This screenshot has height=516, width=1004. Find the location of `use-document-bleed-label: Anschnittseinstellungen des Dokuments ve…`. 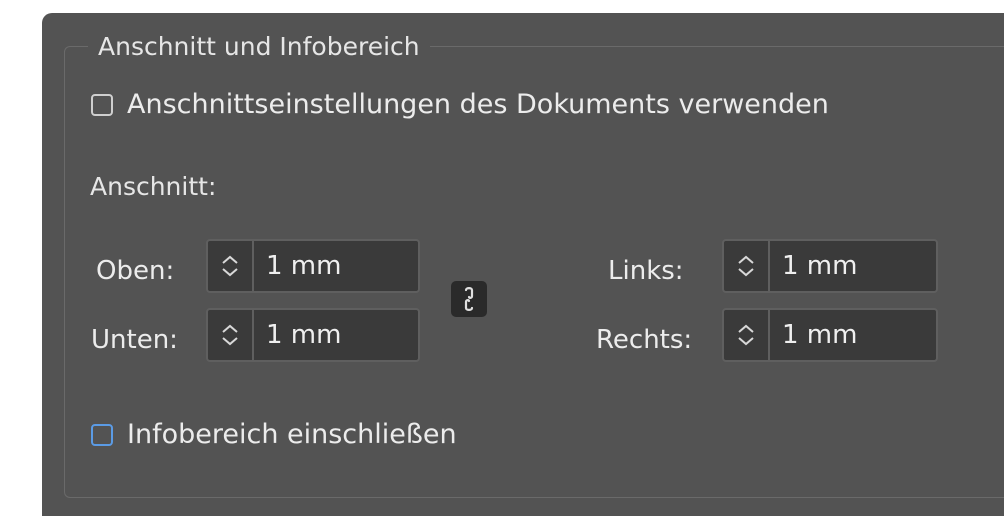

use-document-bleed-label: Anschnittseinstellungen des Dokuments ve… is located at coordinates (478, 104).